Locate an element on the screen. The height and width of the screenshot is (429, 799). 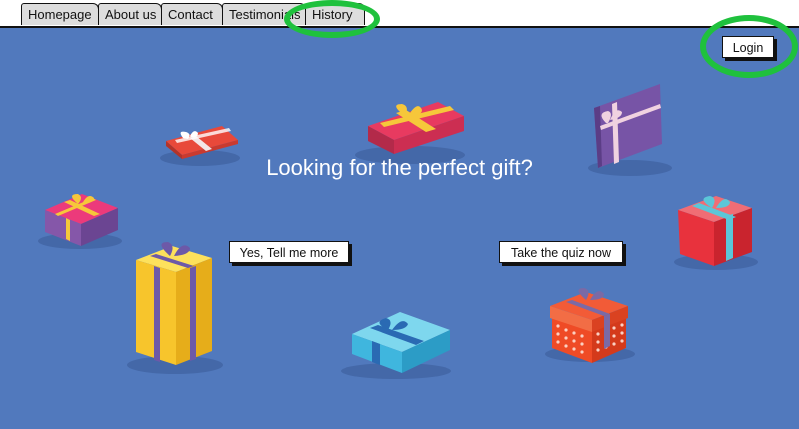
tab-contact: Contact is located at coordinates (192, 14).